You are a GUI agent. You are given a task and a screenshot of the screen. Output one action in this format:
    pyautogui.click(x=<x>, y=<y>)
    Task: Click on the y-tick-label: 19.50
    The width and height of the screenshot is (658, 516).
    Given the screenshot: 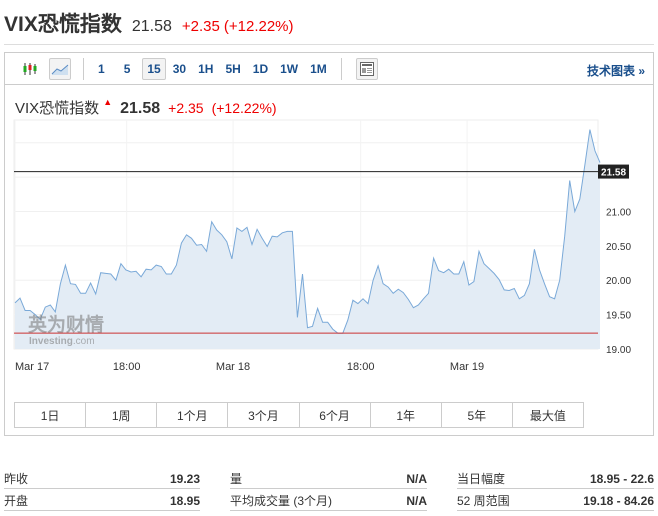 What is the action you would take?
    pyautogui.click(x=618, y=316)
    